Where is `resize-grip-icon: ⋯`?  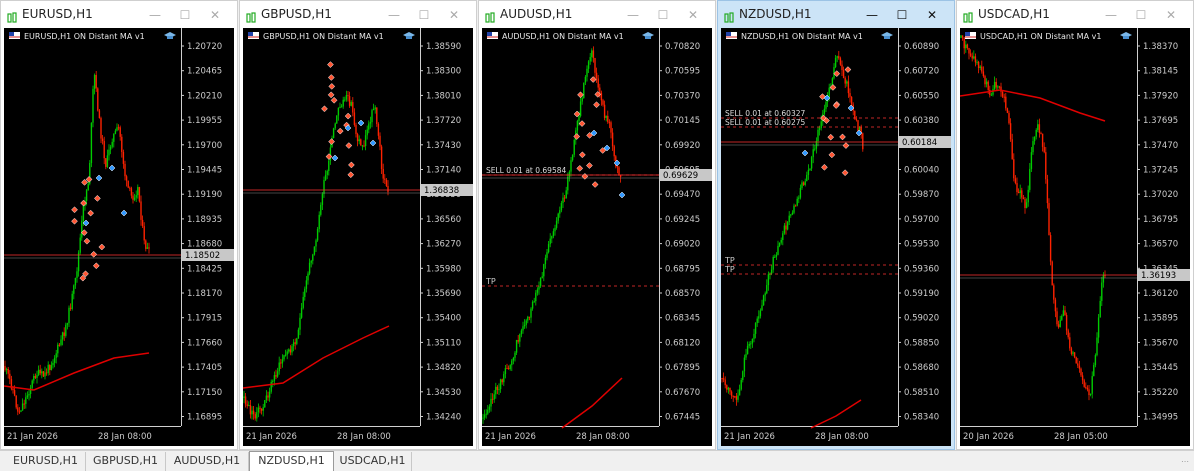
resize-grip-icon: ⋯ is located at coordinates (1185, 461).